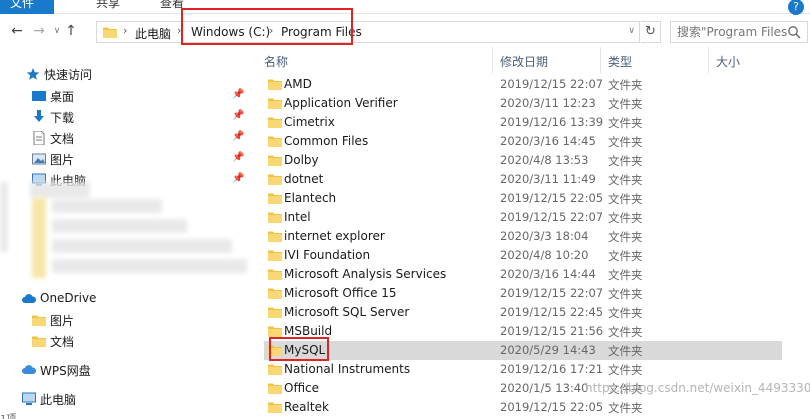 This screenshot has height=419, width=810. What do you see at coordinates (29, 369) in the screenshot?
I see `wps-cloud-icon` at bounding box center [29, 369].